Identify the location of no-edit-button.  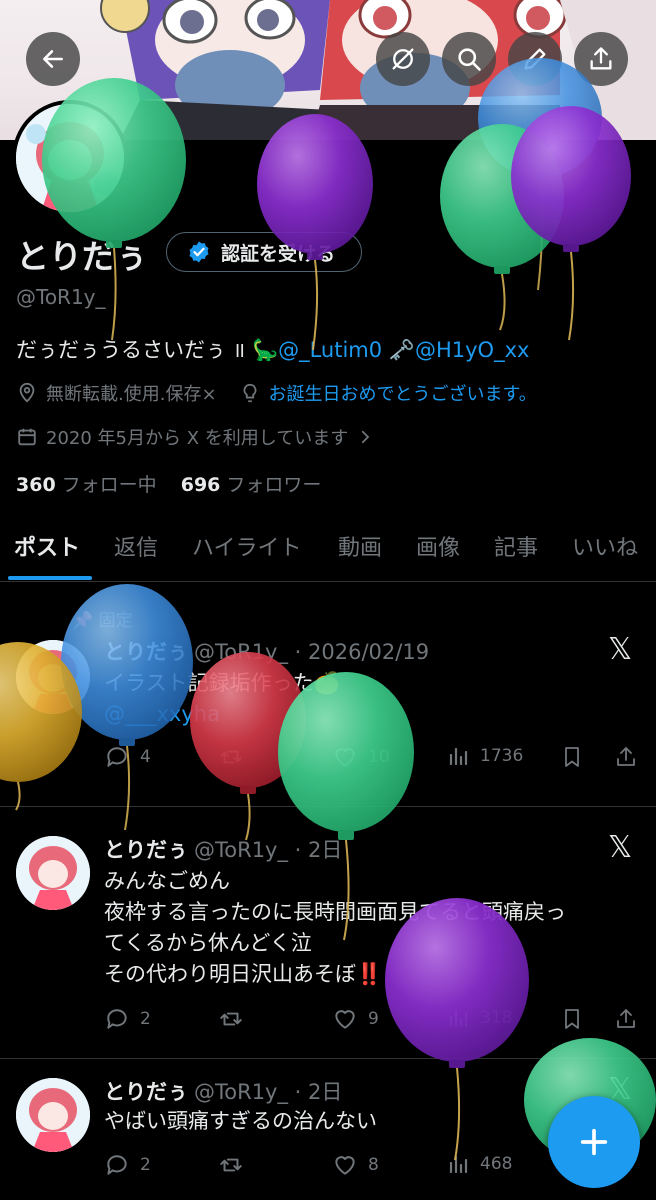
(403, 59).